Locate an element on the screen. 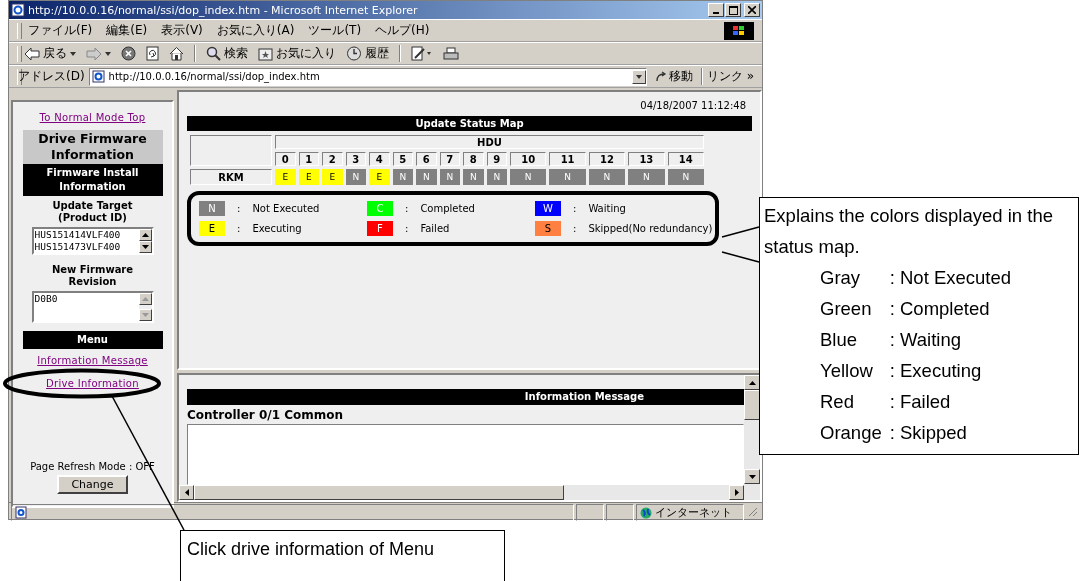 The height and width of the screenshot is (581, 1079). minimize-button is located at coordinates (716, 10).